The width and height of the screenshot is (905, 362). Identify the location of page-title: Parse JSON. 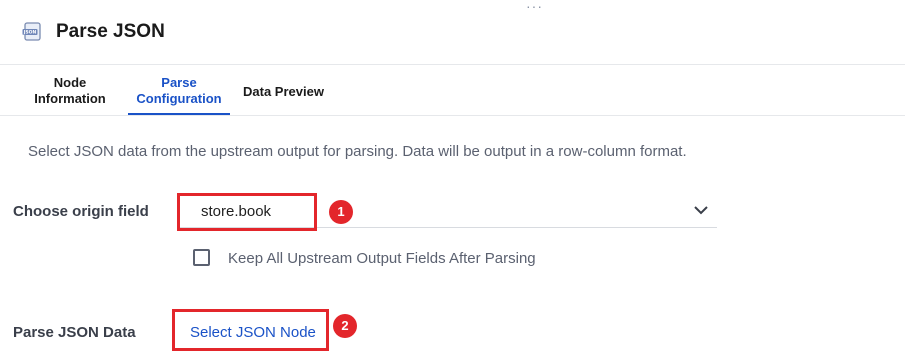
(110, 31).